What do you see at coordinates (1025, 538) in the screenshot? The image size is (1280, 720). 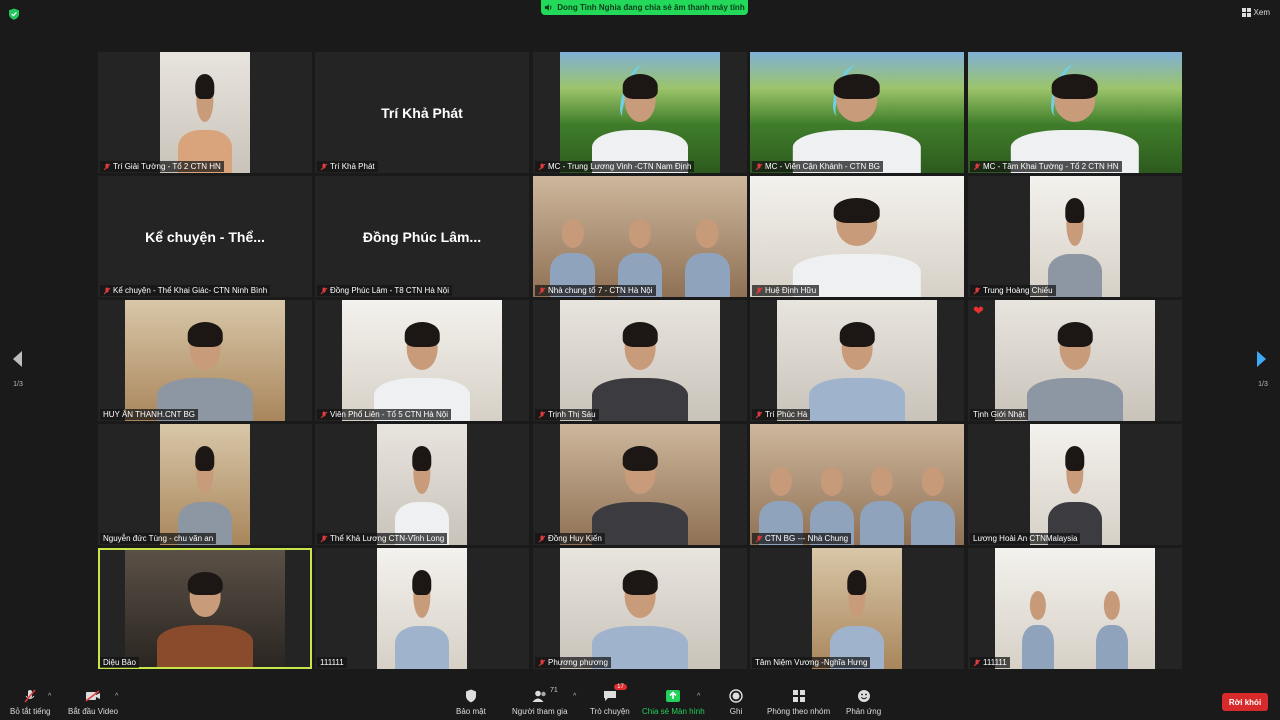 I see `participant-name-label: Lương Hoài An CTNMalaysia` at bounding box center [1025, 538].